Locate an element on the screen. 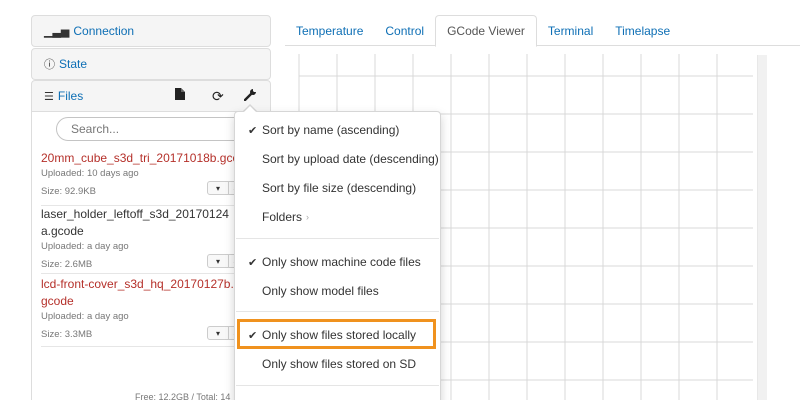  menu-item-label: Sort by name (ascending) is located at coordinates (331, 130).